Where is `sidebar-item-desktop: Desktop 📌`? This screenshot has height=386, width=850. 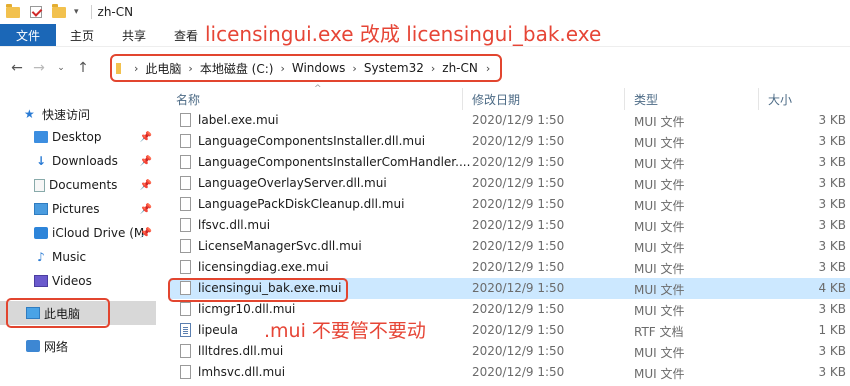
sidebar-item-desktop: Desktop 📌 is located at coordinates (80, 137).